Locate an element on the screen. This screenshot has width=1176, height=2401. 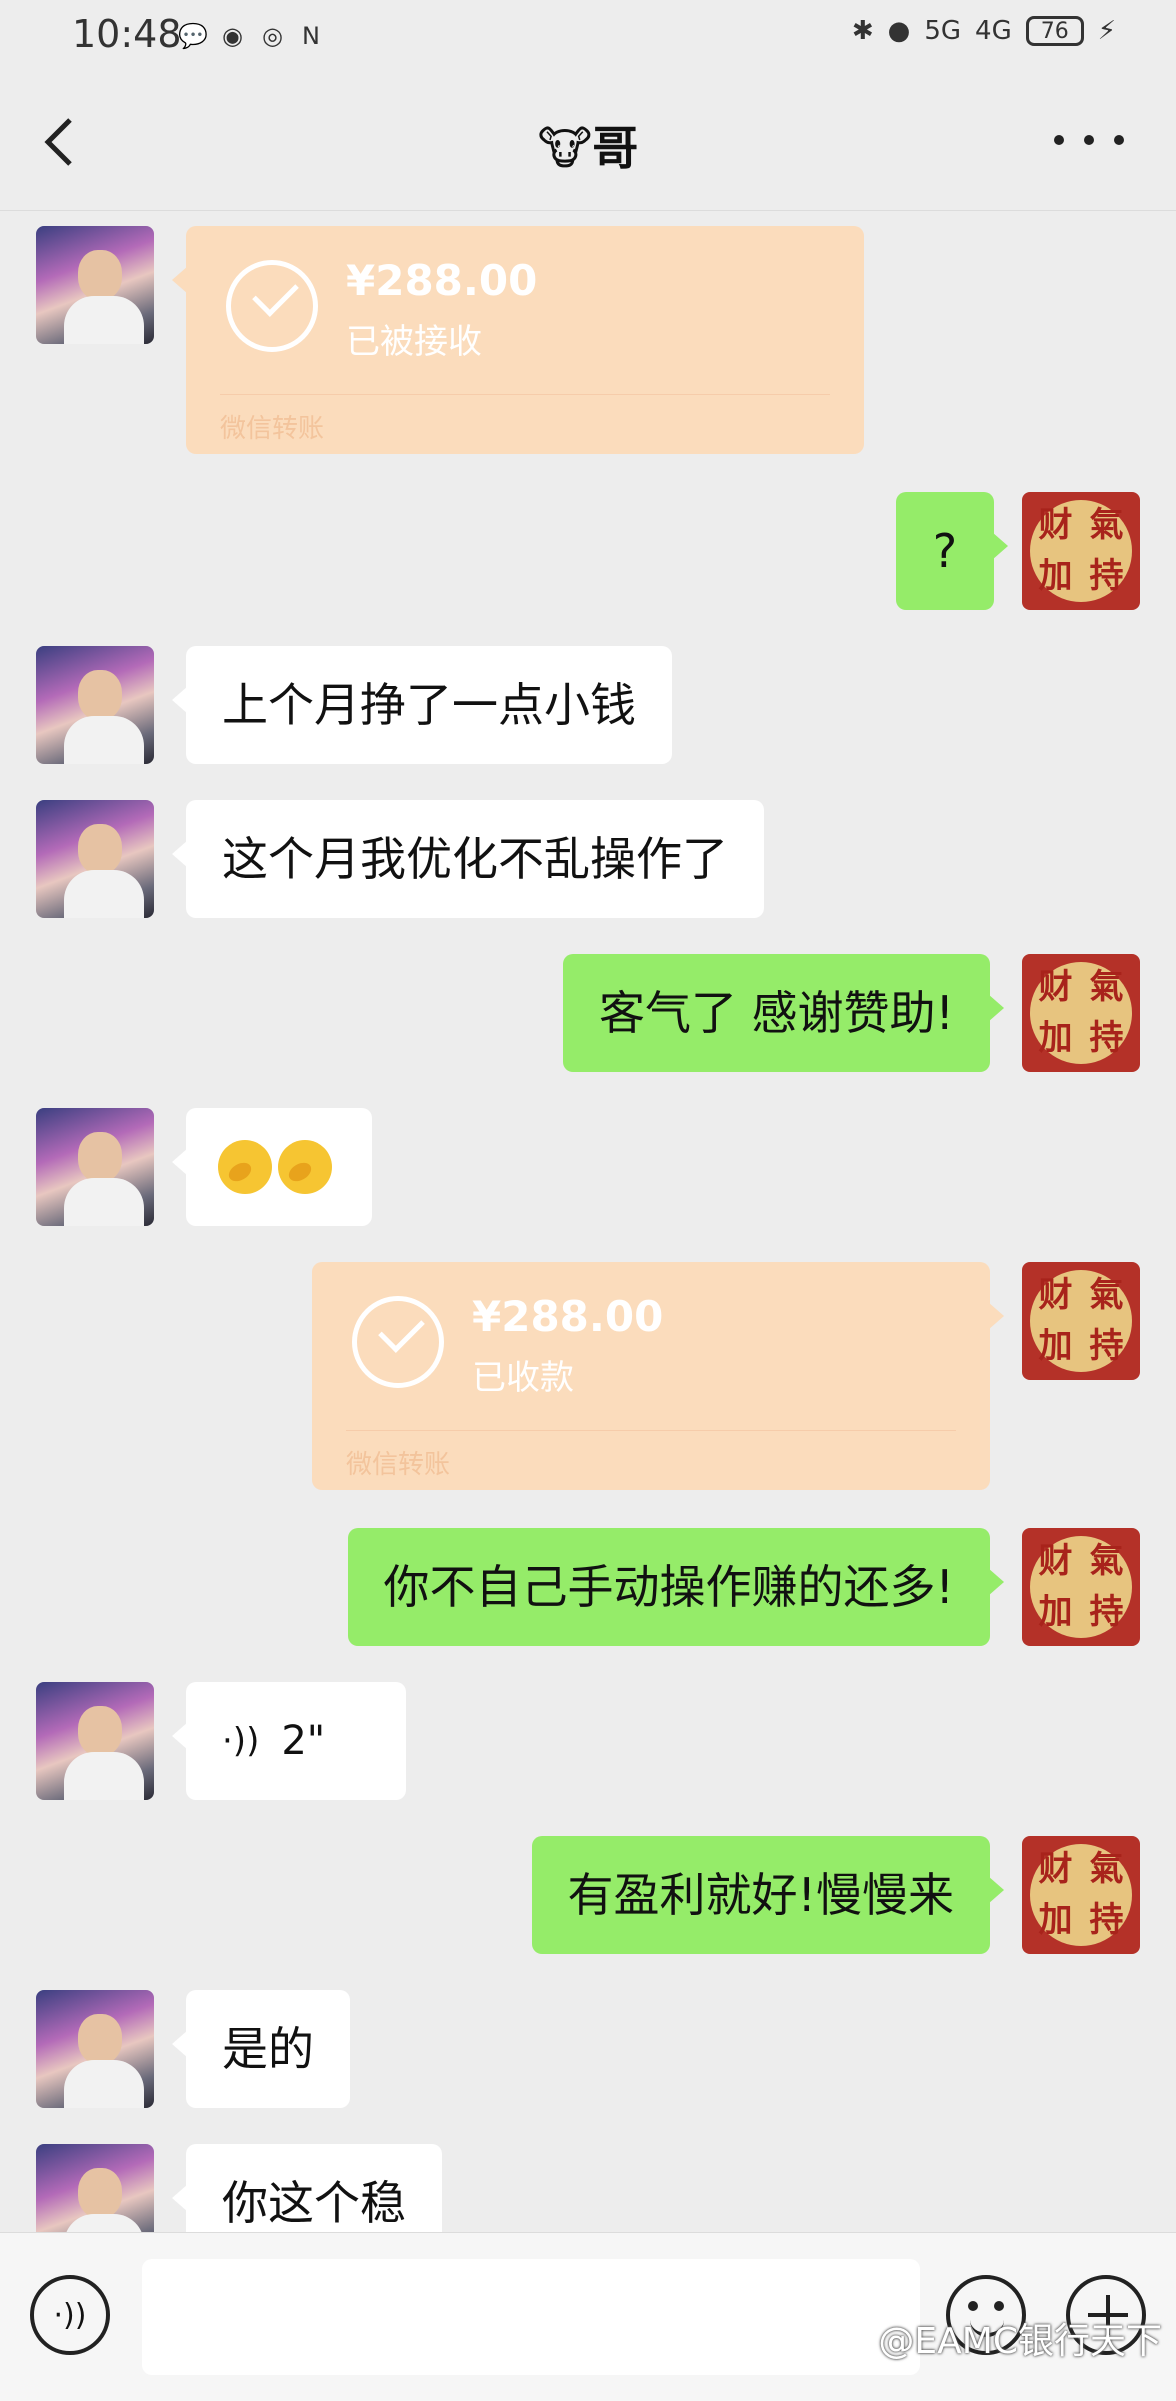
message-bubble-incoming: 你这个稳 is located at coordinates (307, 2188).